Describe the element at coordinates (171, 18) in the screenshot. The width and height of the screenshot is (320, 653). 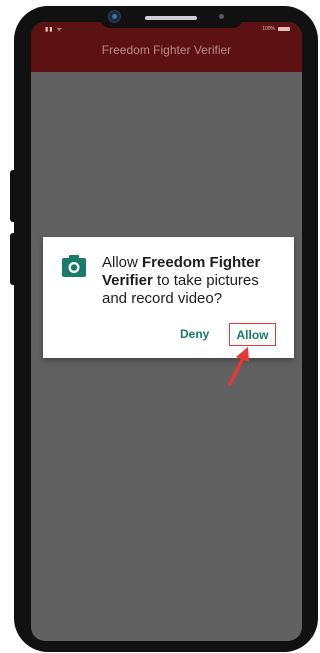
I see `speaker-grille` at that location.